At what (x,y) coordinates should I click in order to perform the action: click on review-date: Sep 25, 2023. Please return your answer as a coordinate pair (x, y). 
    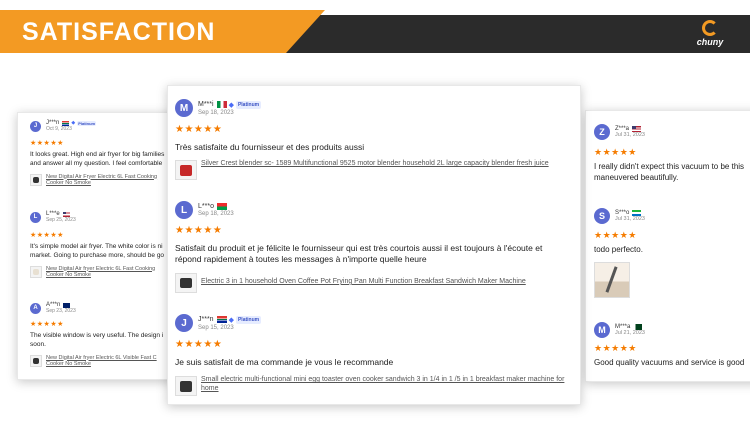
    Looking at the image, I should click on (61, 220).